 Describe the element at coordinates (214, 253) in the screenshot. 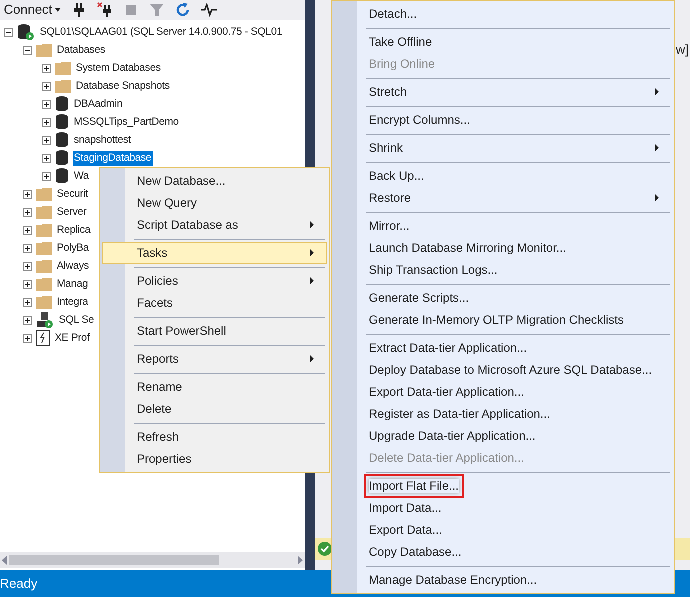

I see `menu-item: Tasks` at that location.